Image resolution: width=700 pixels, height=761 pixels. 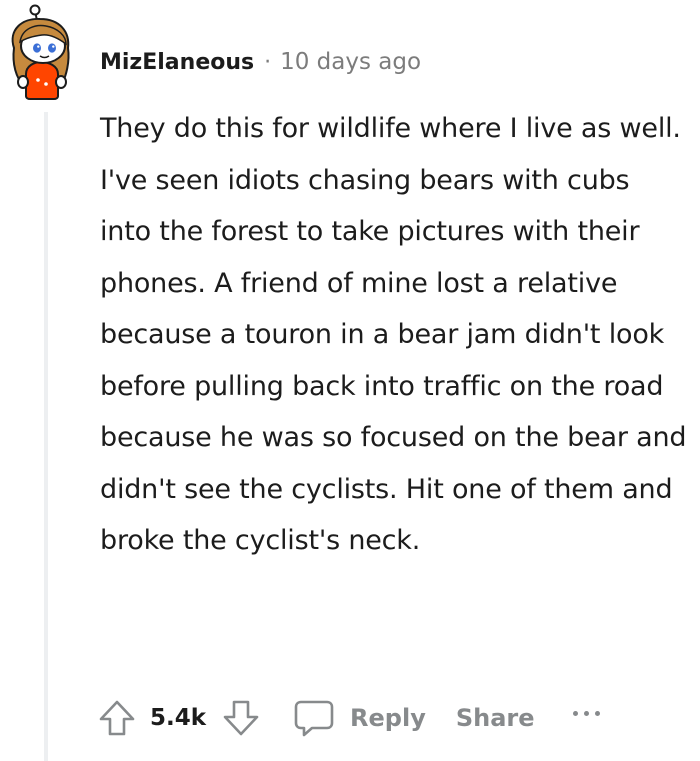 What do you see at coordinates (40, 52) in the screenshot?
I see `snoo-avatar-icon` at bounding box center [40, 52].